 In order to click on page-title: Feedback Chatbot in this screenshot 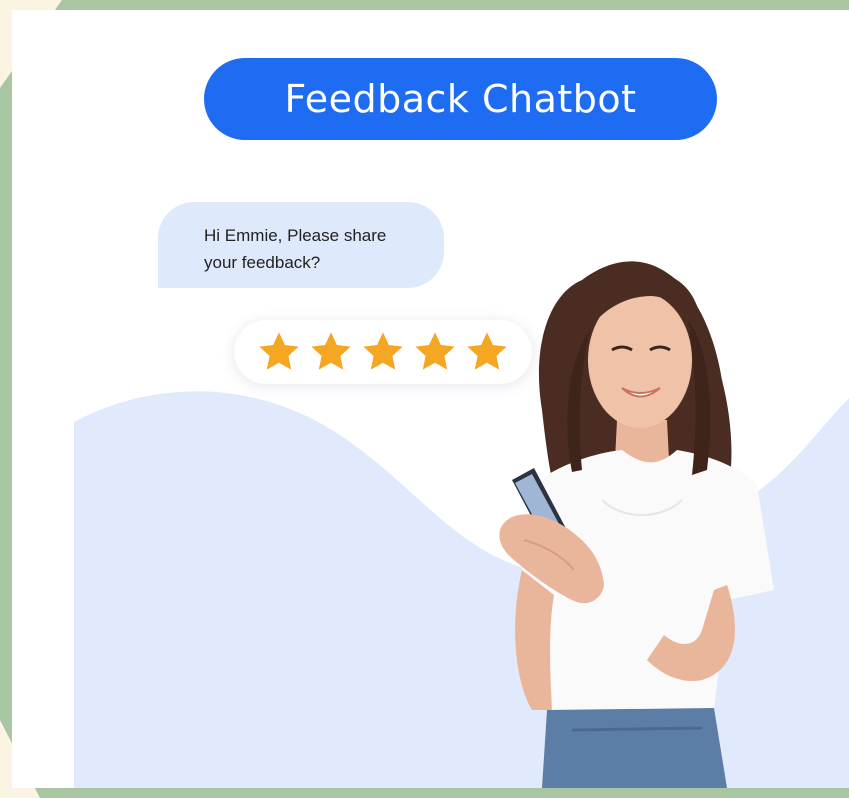, I will do `click(460, 99)`.